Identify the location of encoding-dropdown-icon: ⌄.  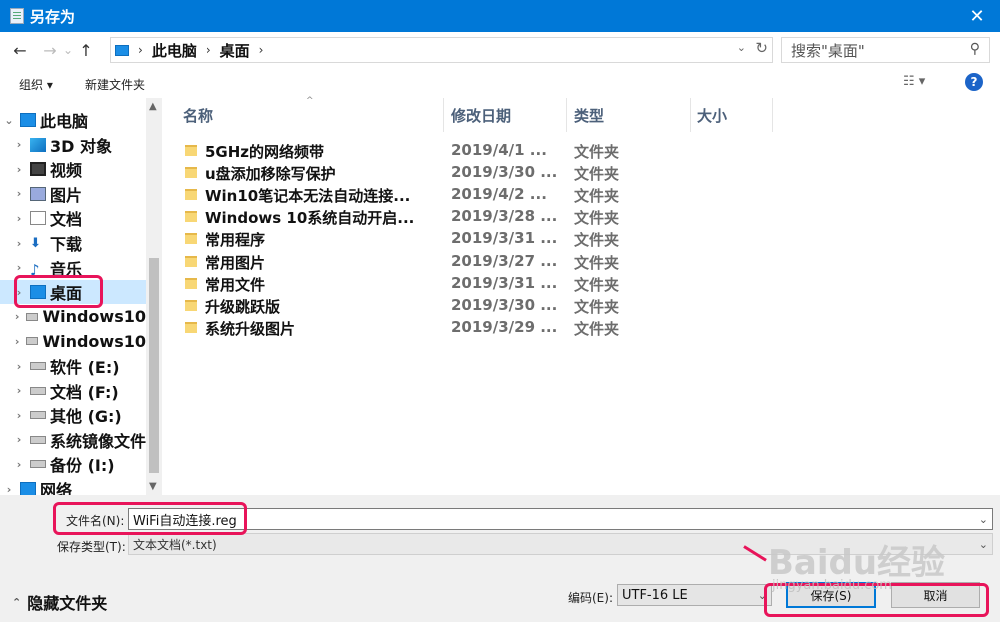
(762, 595).